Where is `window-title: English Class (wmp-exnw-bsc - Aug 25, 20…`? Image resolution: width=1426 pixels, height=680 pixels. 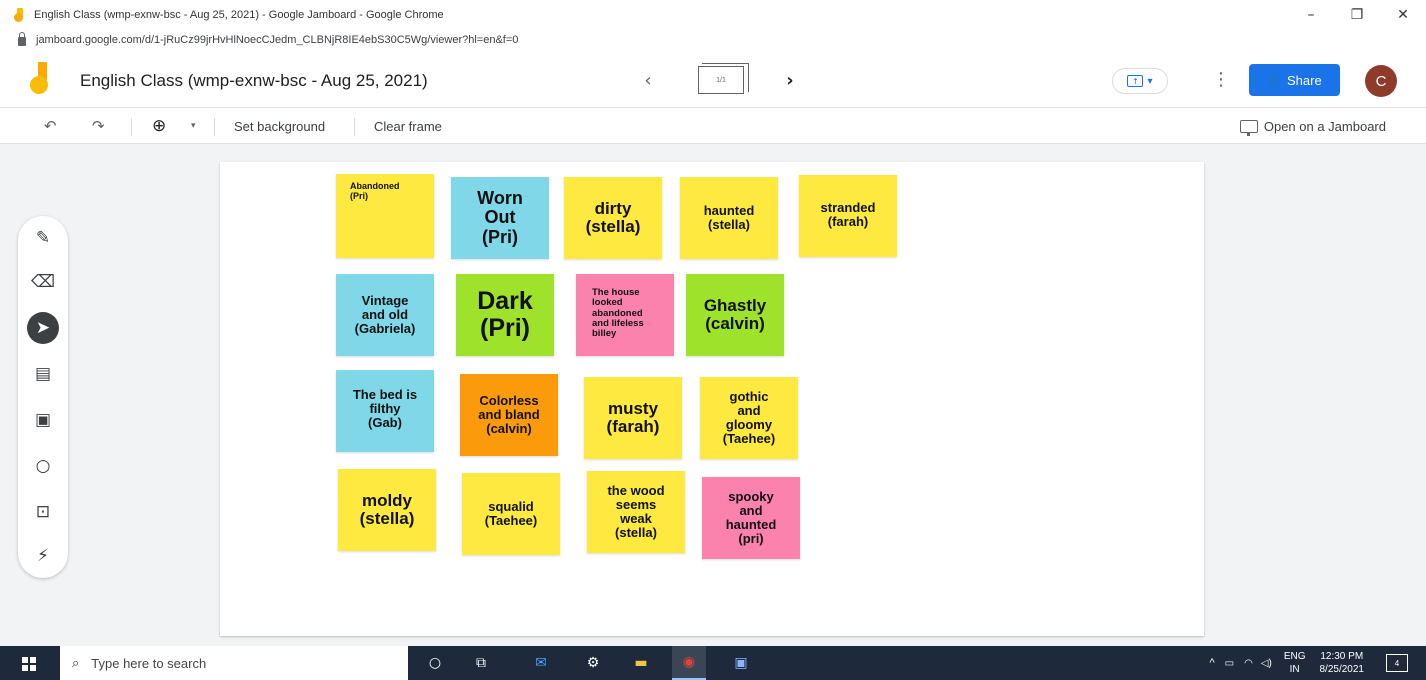 window-title: English Class (wmp-exnw-bsc - Aug 25, 20… is located at coordinates (239, 15).